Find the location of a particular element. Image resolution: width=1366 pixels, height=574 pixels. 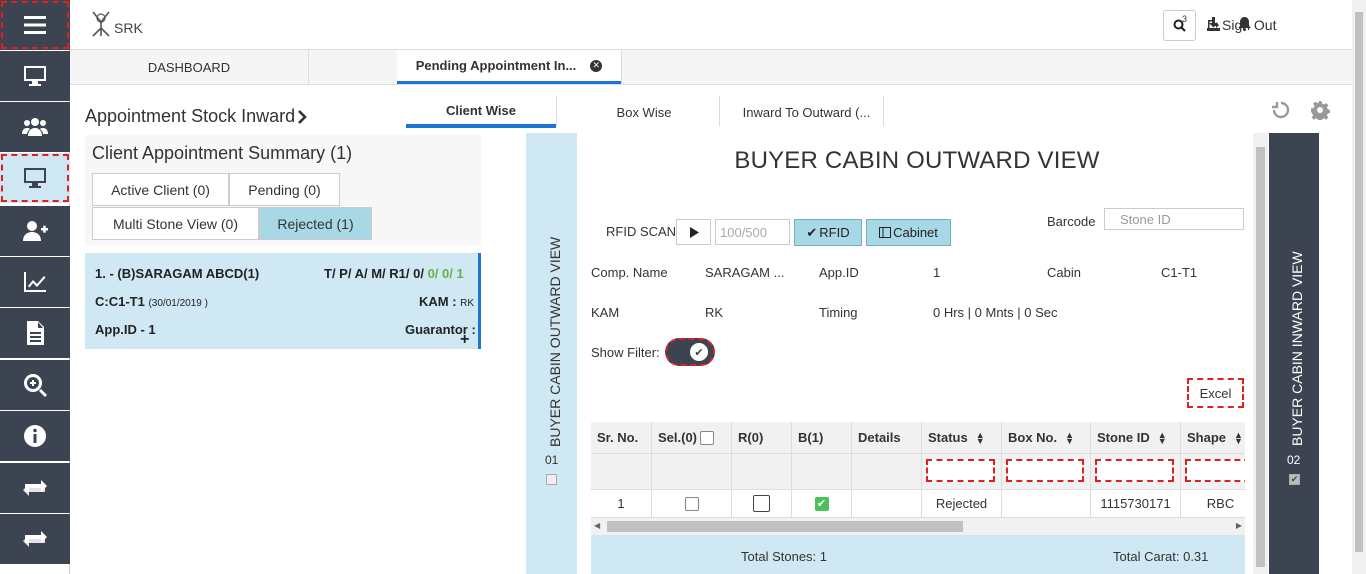

cabinet-icon is located at coordinates (885, 232).